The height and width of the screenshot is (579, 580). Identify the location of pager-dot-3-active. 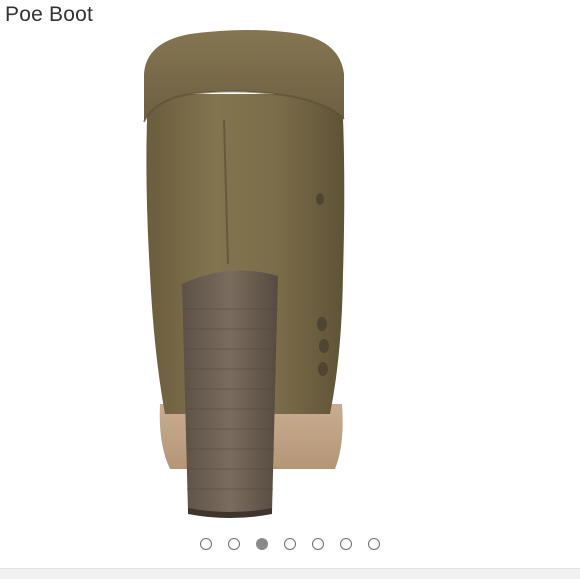
(262, 544).